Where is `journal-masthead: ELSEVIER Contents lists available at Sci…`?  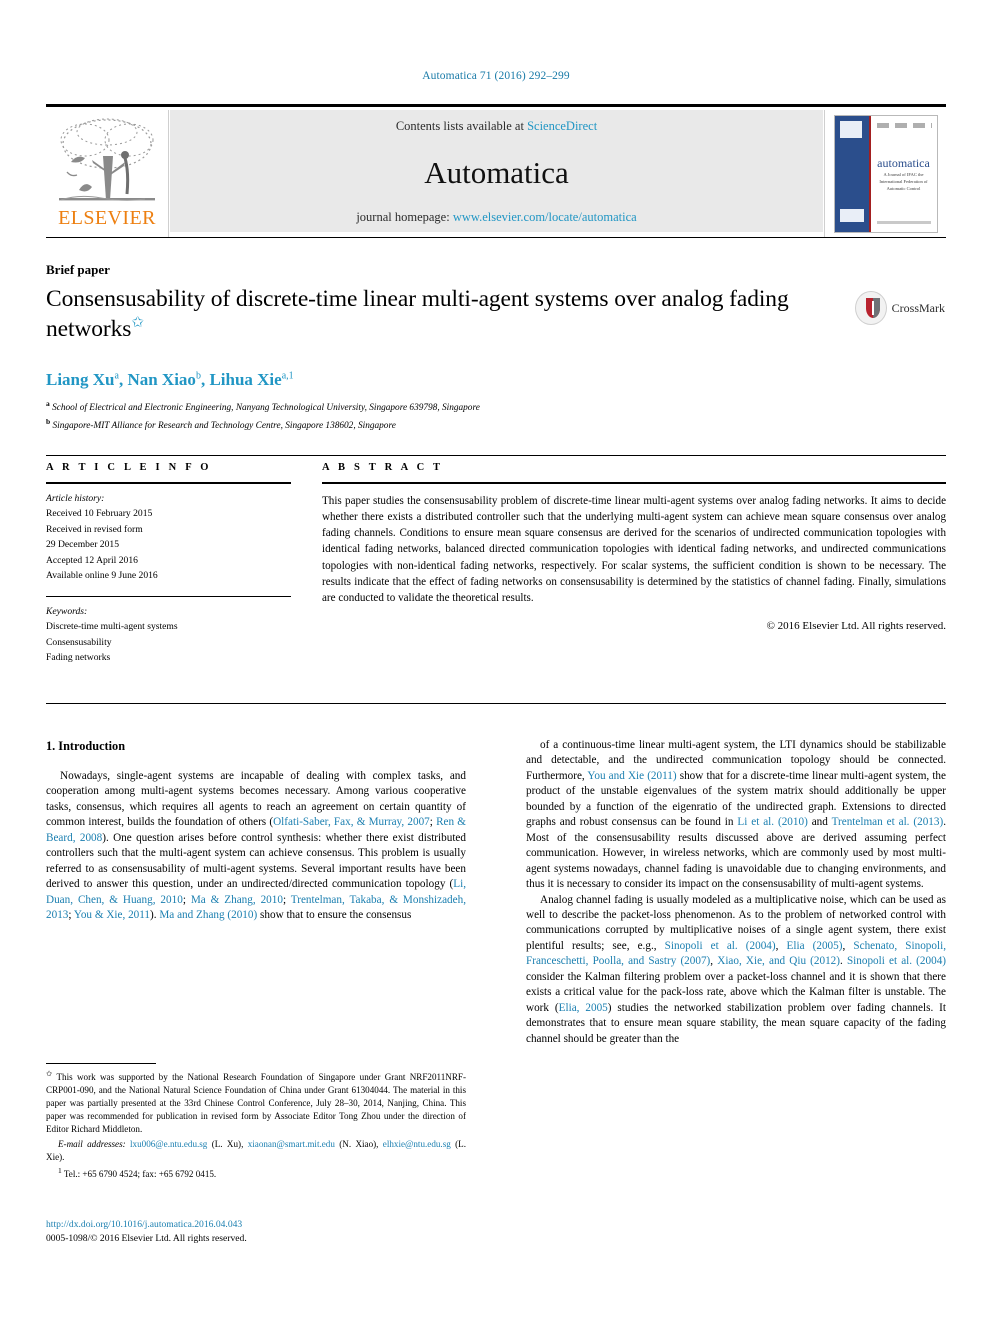 journal-masthead: ELSEVIER Contents lists available at Sci… is located at coordinates (496, 171).